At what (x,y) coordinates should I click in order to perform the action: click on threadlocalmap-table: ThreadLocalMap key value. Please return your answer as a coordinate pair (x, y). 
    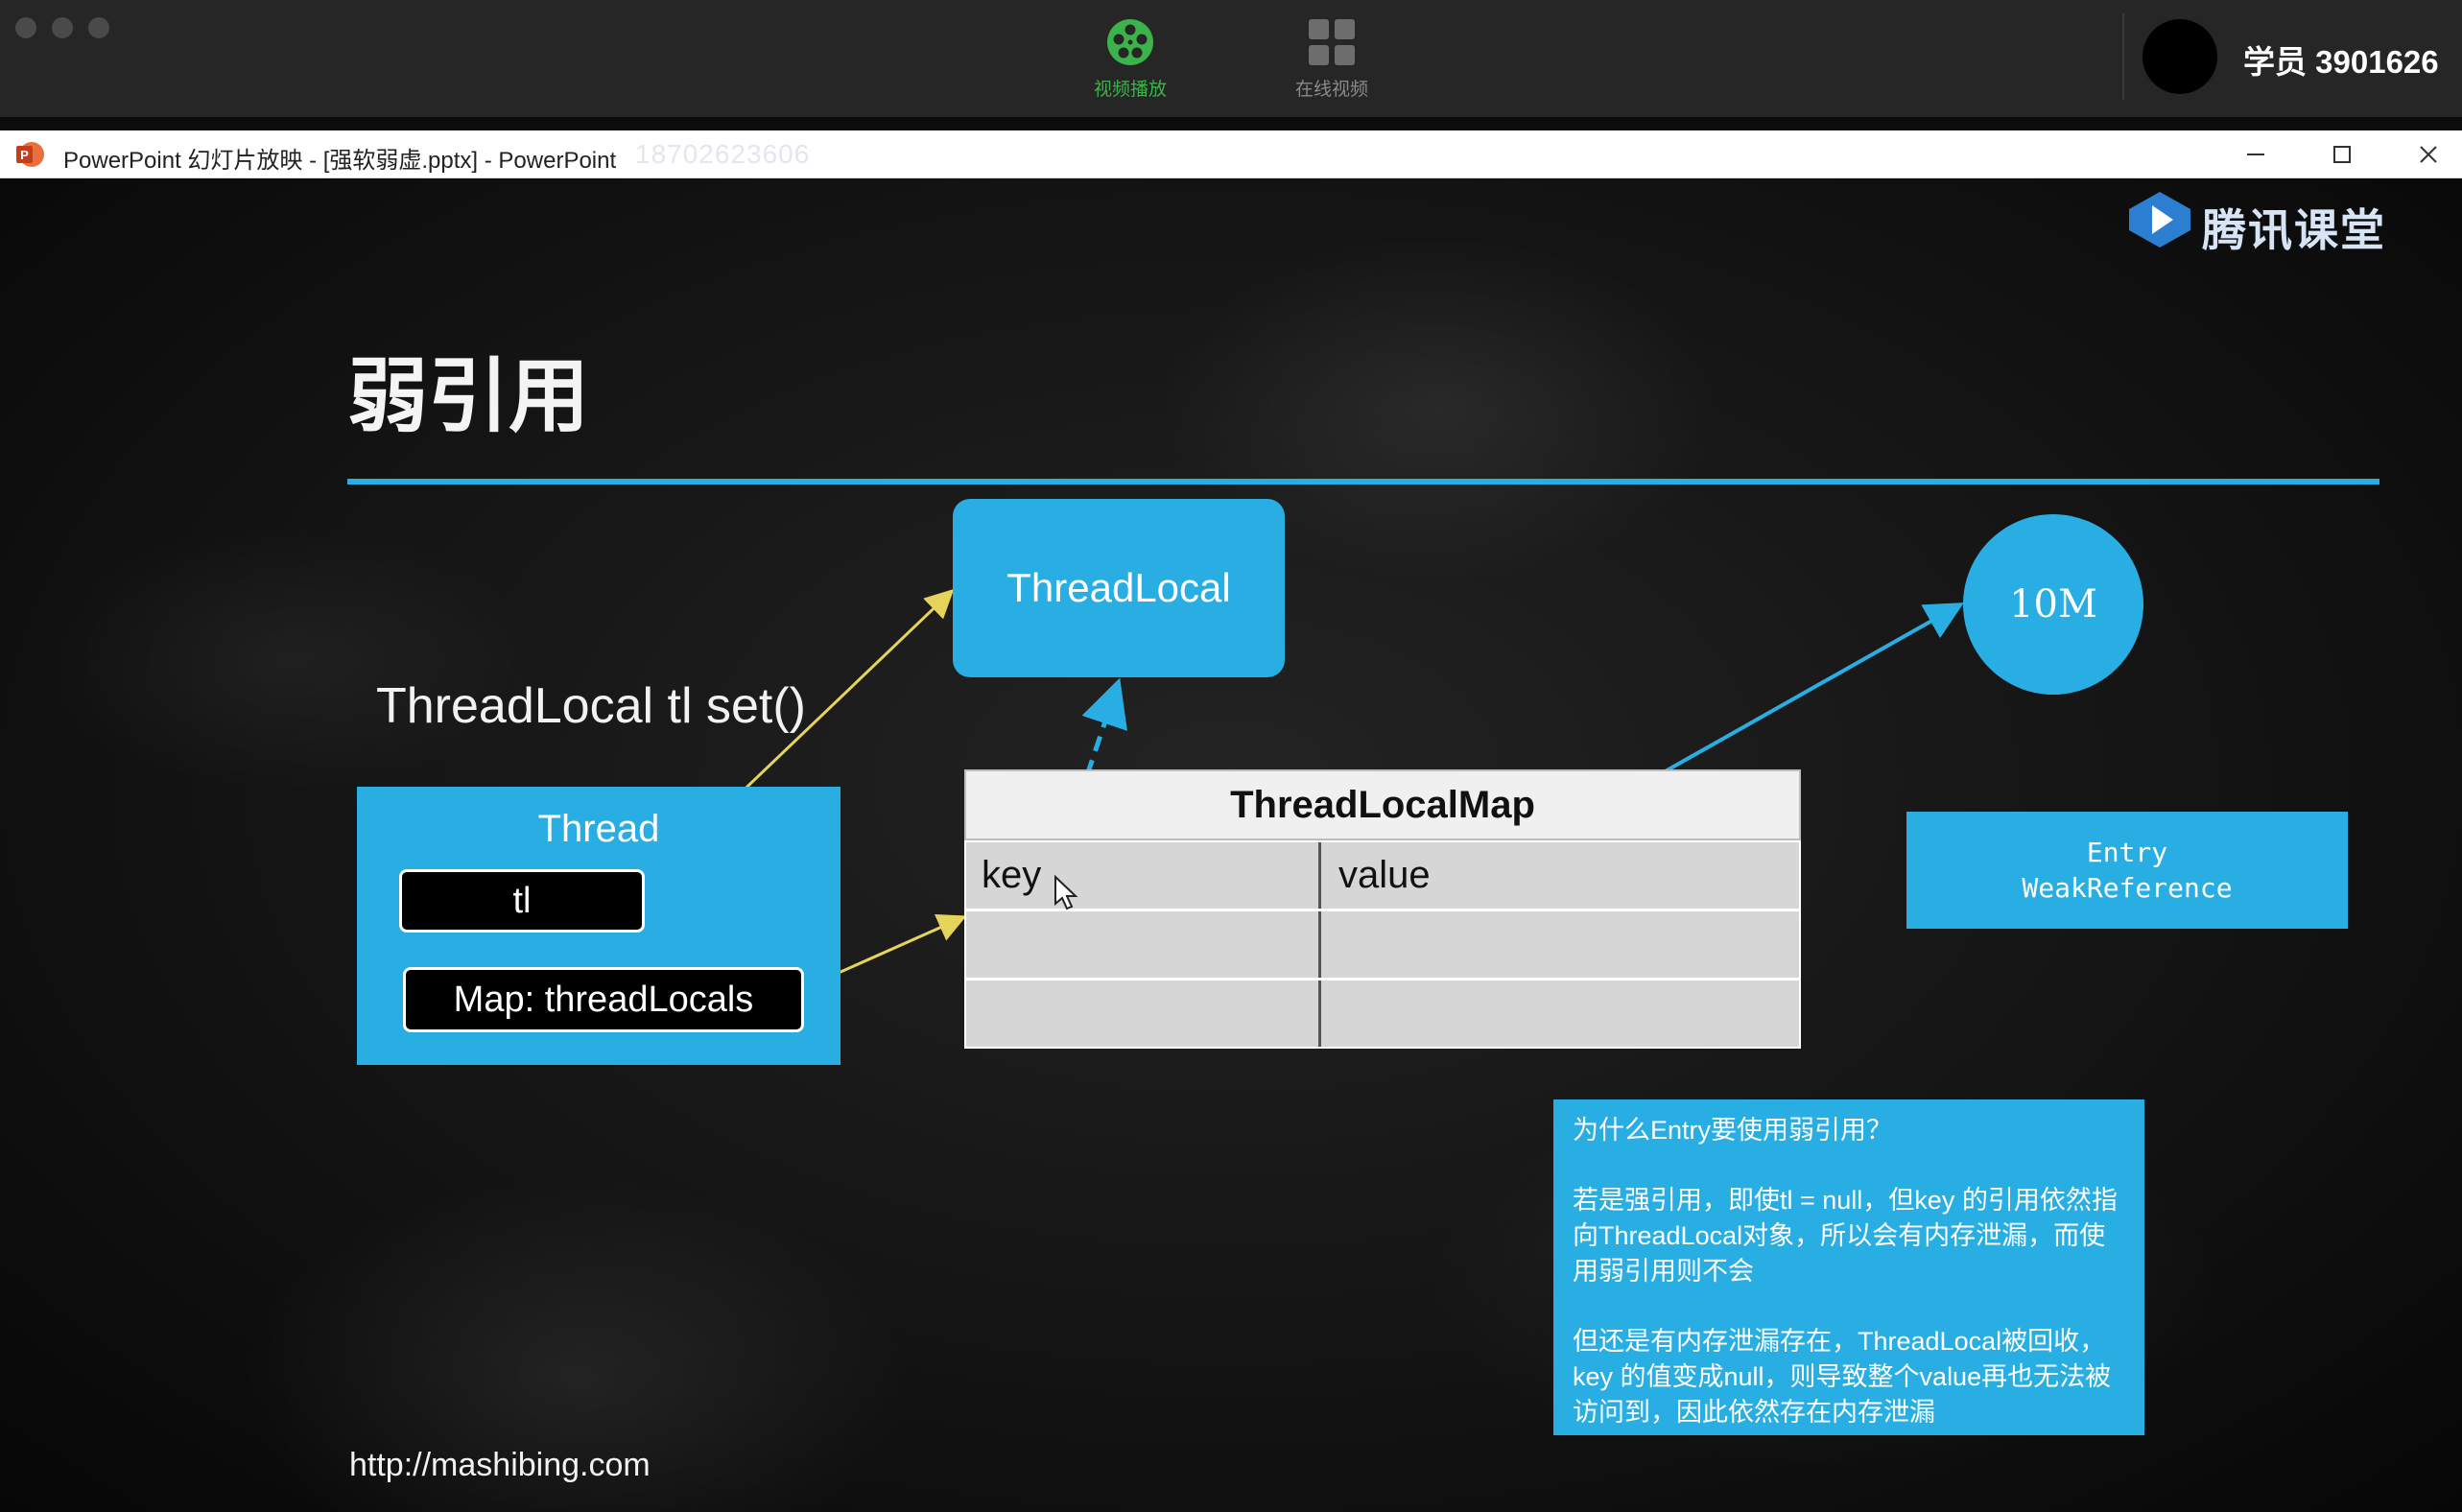
    Looking at the image, I should click on (1382, 909).